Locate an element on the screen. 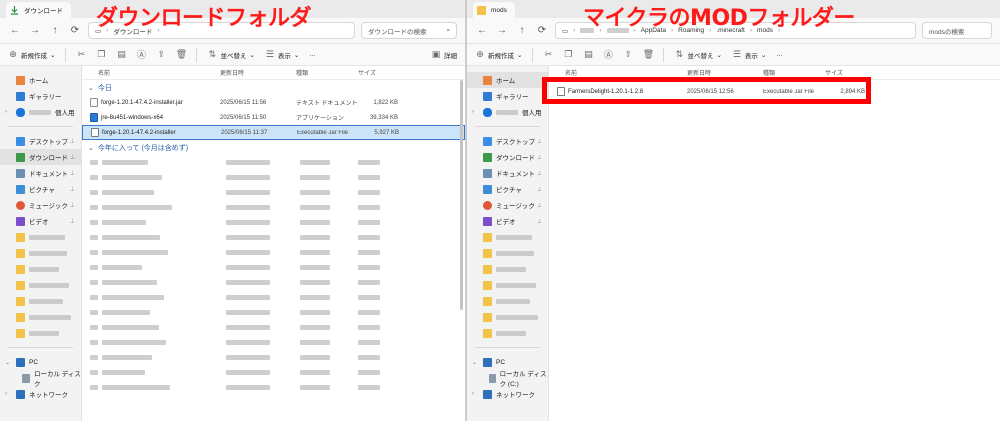  tab-downloads: ダウンロード is located at coordinates (38, 10).